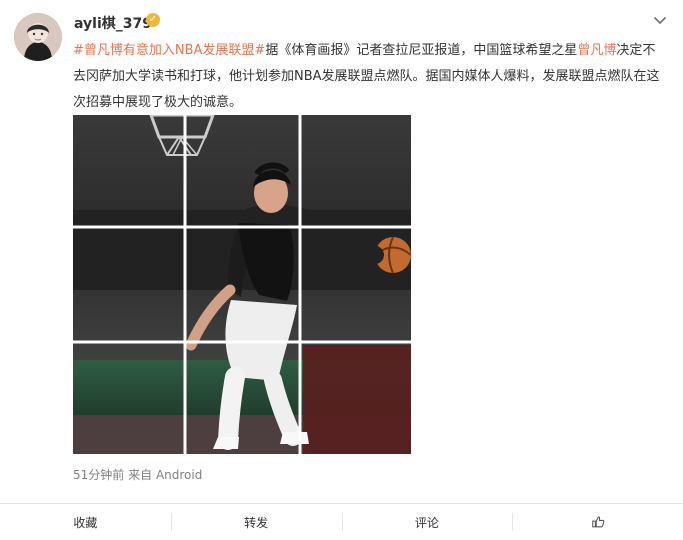 This screenshot has height=540, width=683. I want to click on source-prefix: 来自, so click(140, 475).